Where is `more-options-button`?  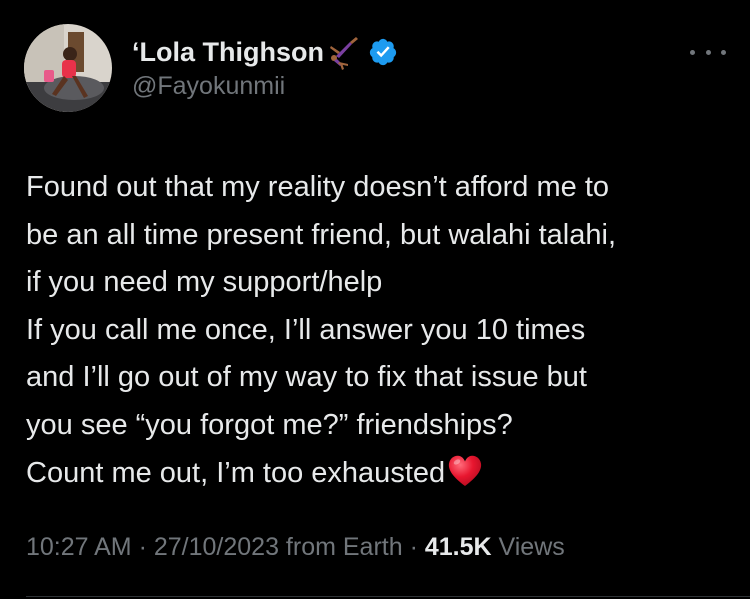 more-options-button is located at coordinates (708, 52).